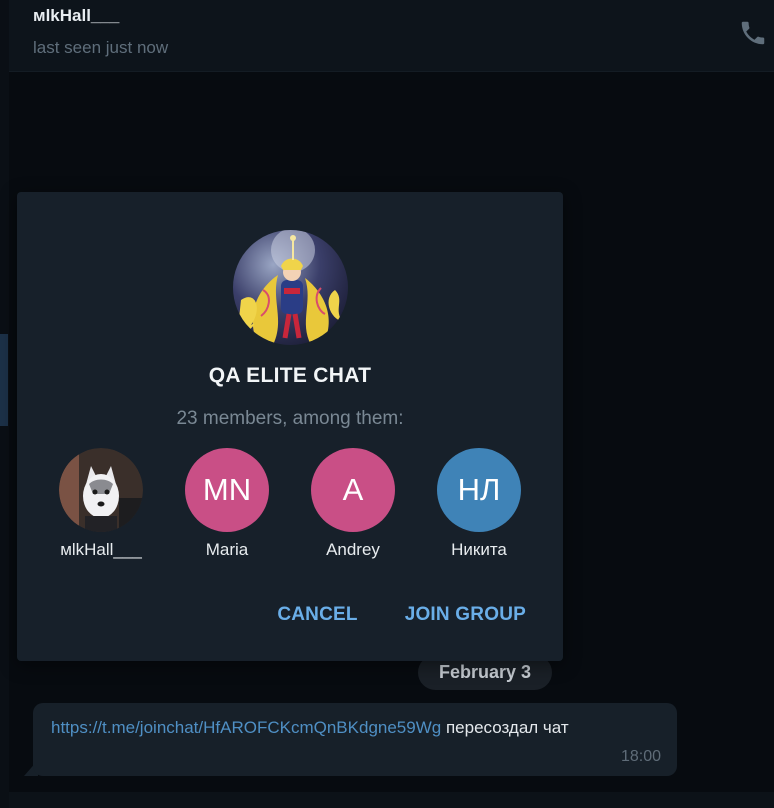 This screenshot has height=808, width=774. What do you see at coordinates (507, 727) in the screenshot?
I see `message-text: пересоздал чат` at bounding box center [507, 727].